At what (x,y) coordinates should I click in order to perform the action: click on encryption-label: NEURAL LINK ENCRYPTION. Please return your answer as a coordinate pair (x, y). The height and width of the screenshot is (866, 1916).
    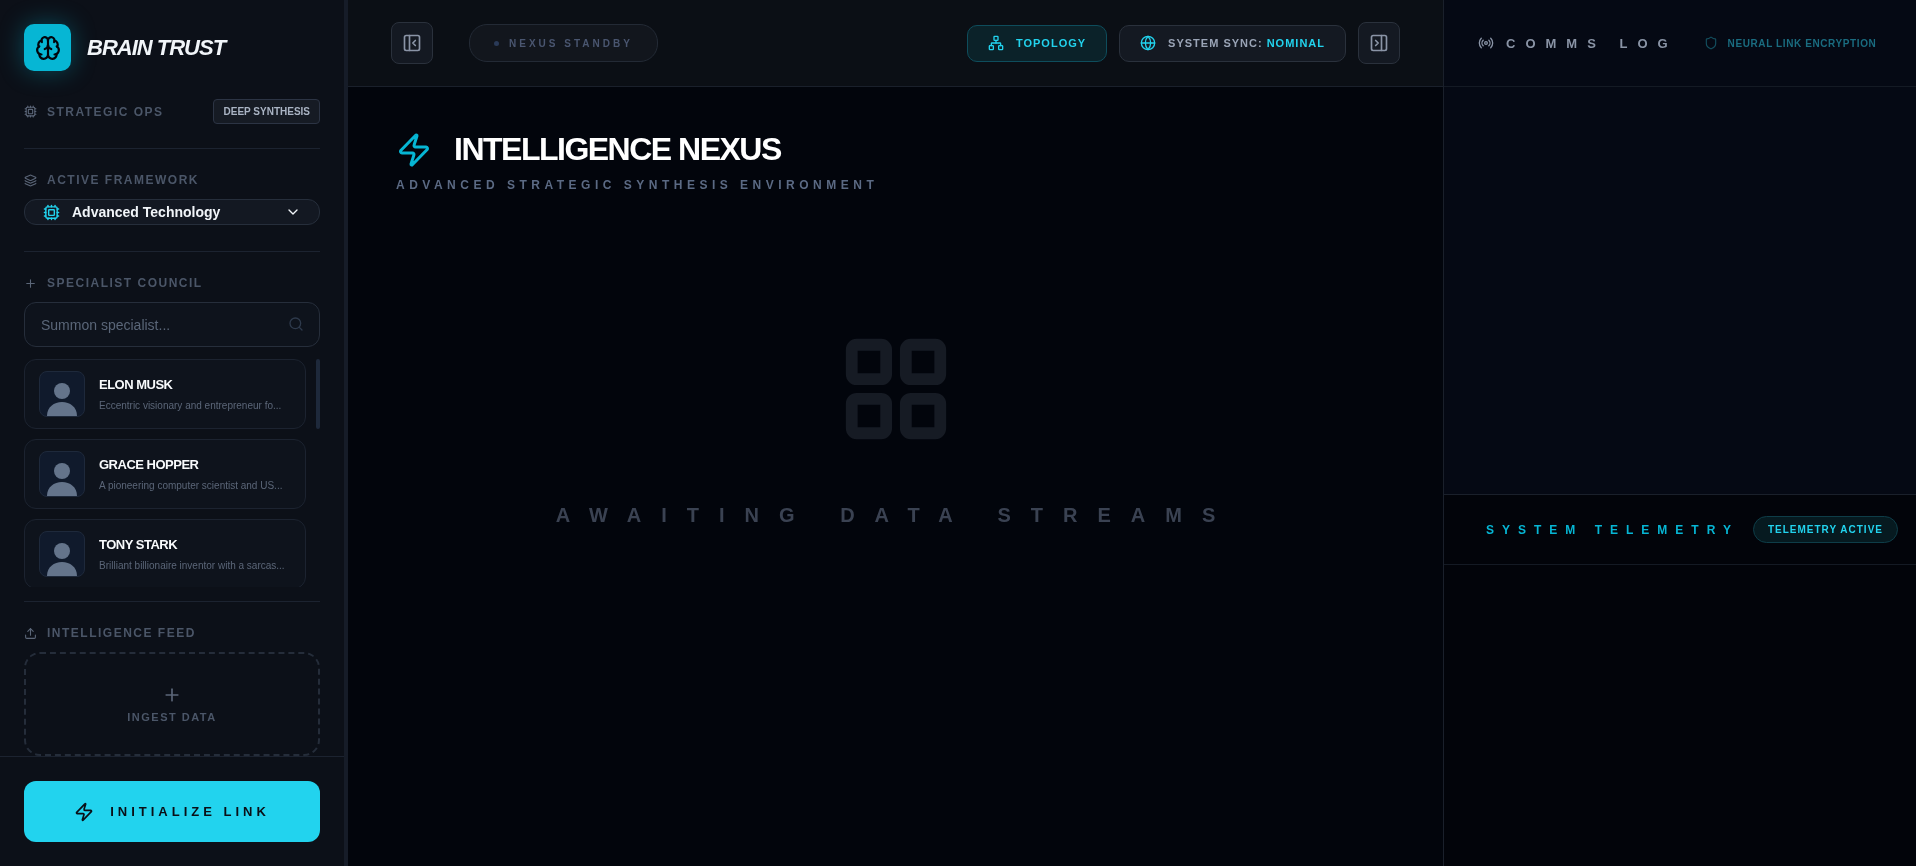
    Looking at the image, I should click on (1802, 43).